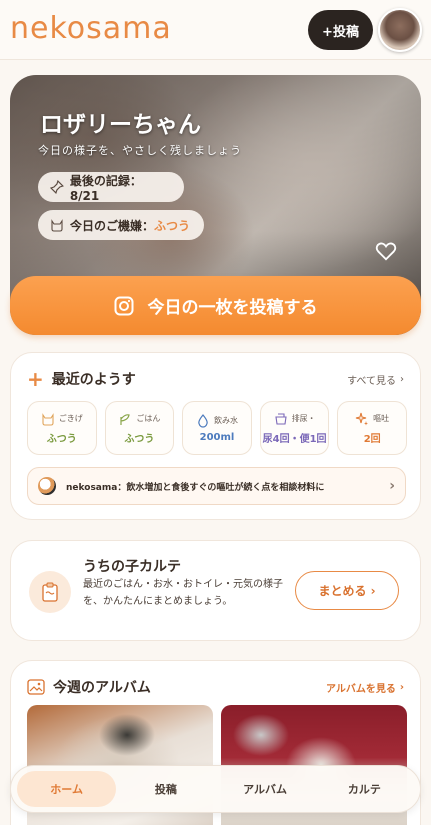  What do you see at coordinates (294, 439) in the screenshot?
I see `stat-value: 尿4回・便1回` at bounding box center [294, 439].